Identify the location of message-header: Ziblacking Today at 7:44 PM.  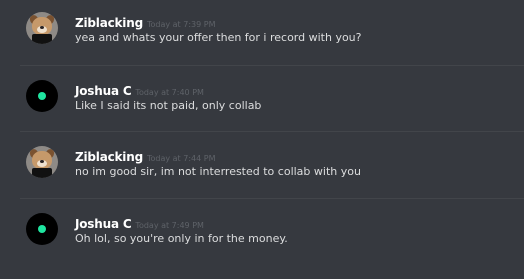
(145, 155).